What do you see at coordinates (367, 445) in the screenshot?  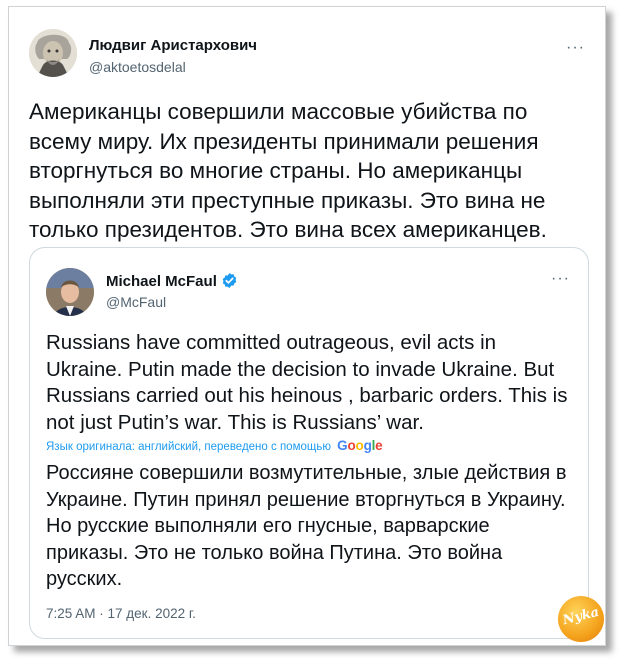 I see `google-logo-letter: g` at bounding box center [367, 445].